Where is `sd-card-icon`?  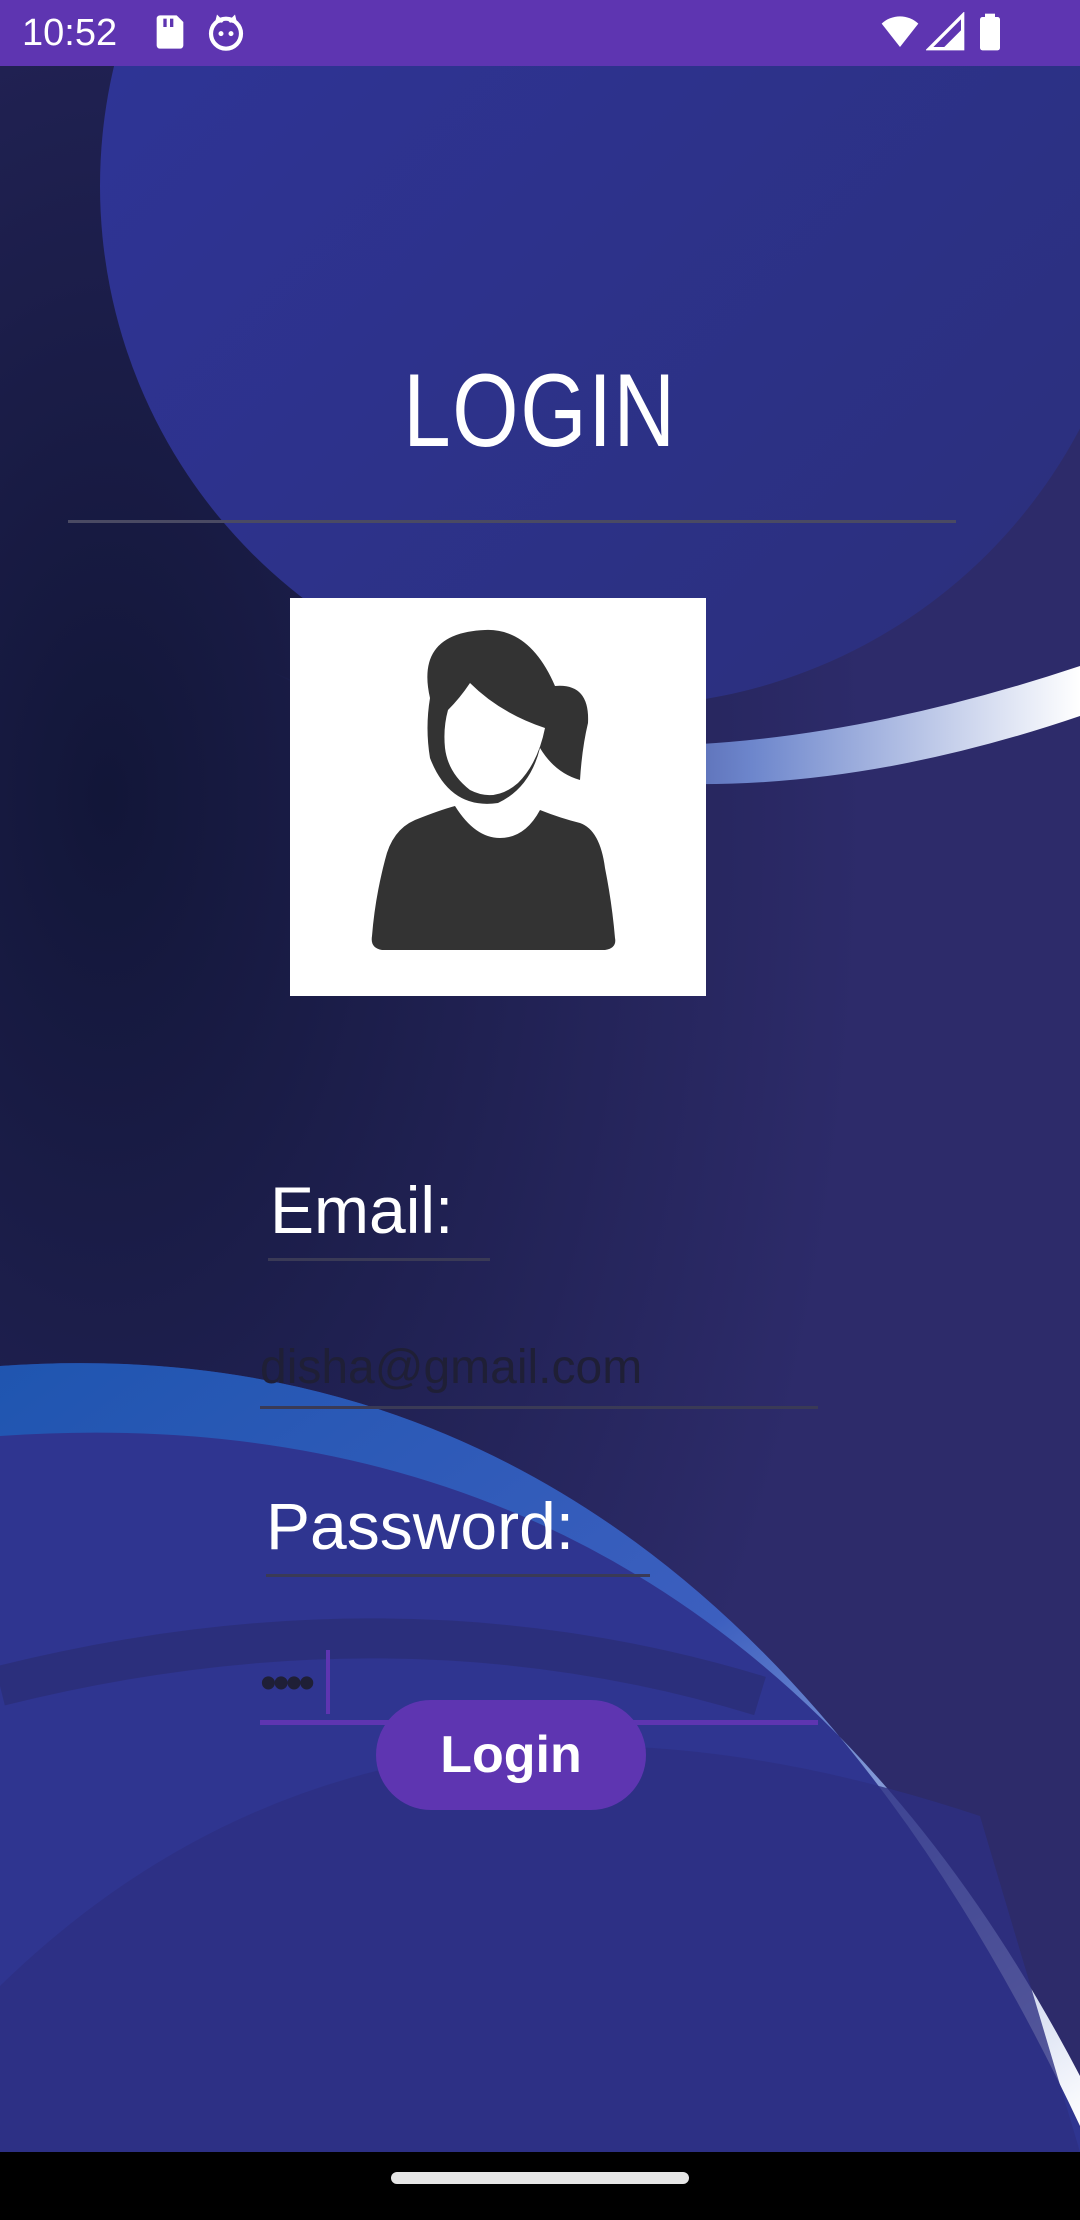
sd-card-icon is located at coordinates (170, 32).